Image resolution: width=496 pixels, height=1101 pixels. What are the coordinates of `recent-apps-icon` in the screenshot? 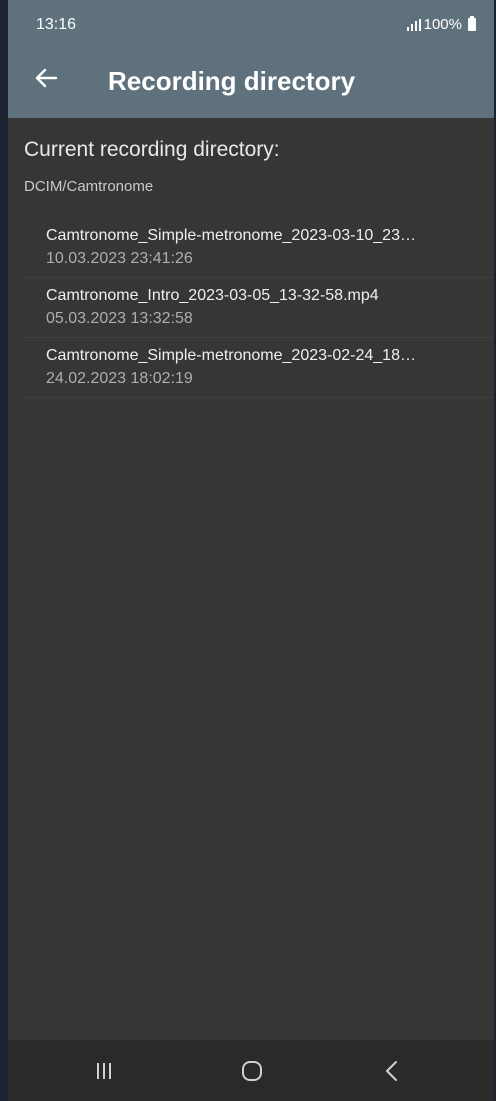 It's located at (104, 1071).